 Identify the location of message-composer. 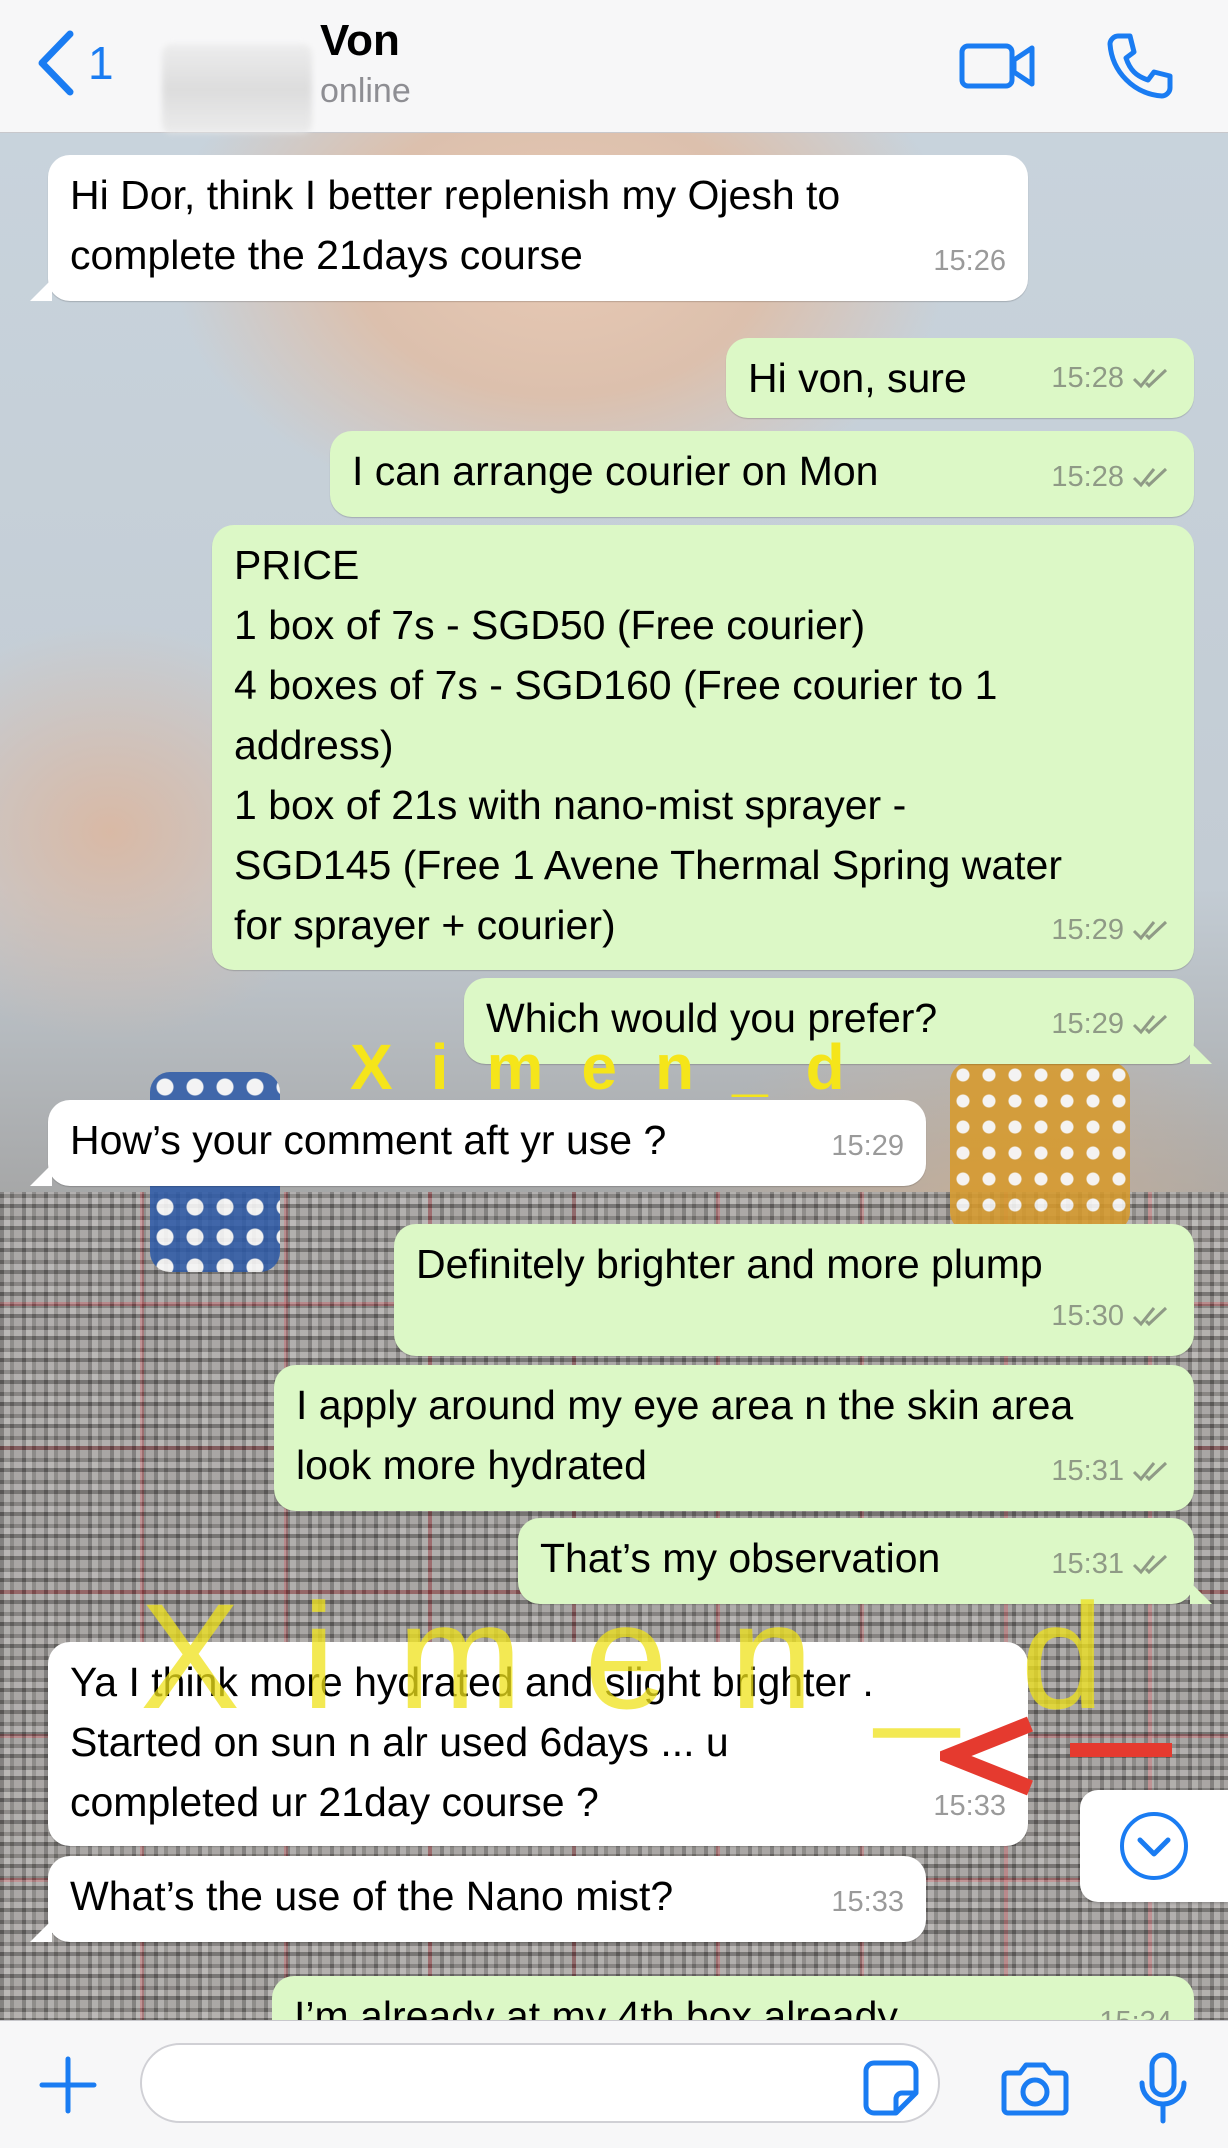
(614, 2084).